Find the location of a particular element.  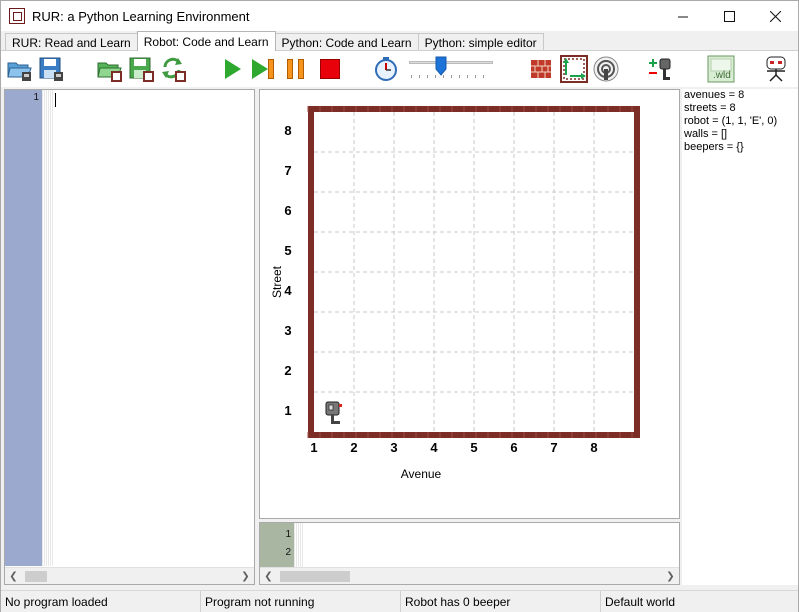

editor-horizontal-scrollbar: ❮ ❯ is located at coordinates (129, 575).